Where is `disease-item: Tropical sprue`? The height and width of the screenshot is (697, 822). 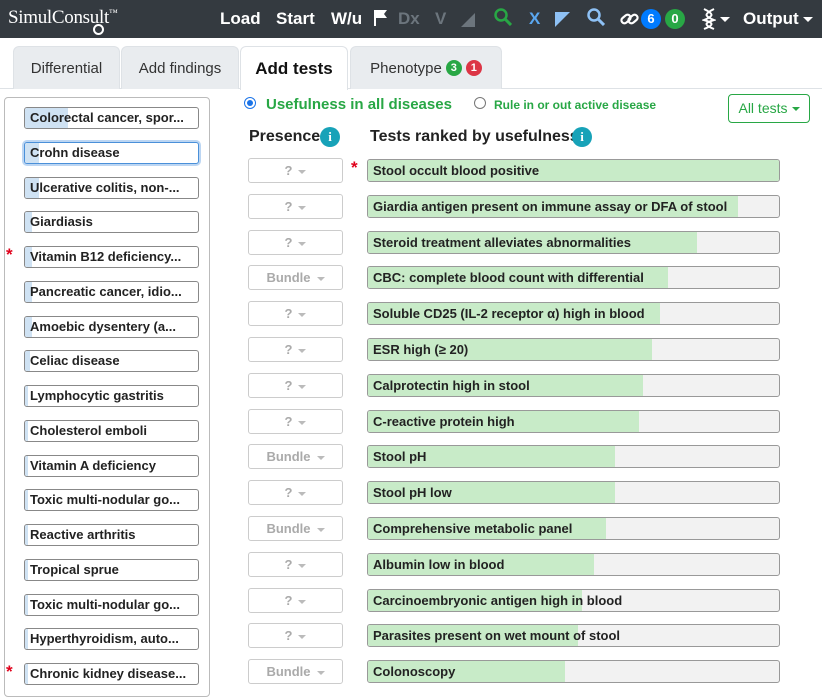
disease-item: Tropical sprue is located at coordinates (111, 570).